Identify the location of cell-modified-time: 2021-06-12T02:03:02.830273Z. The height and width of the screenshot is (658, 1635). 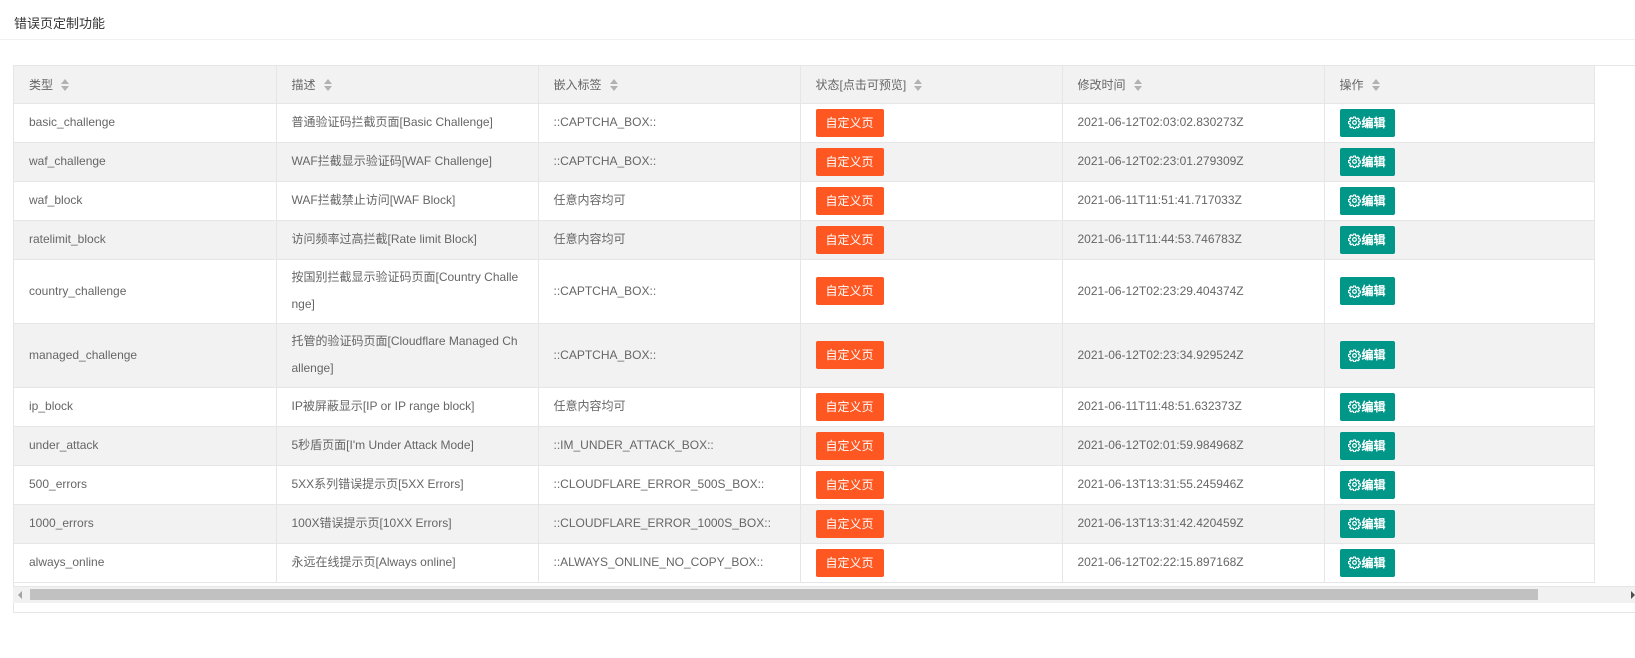
(1193, 123).